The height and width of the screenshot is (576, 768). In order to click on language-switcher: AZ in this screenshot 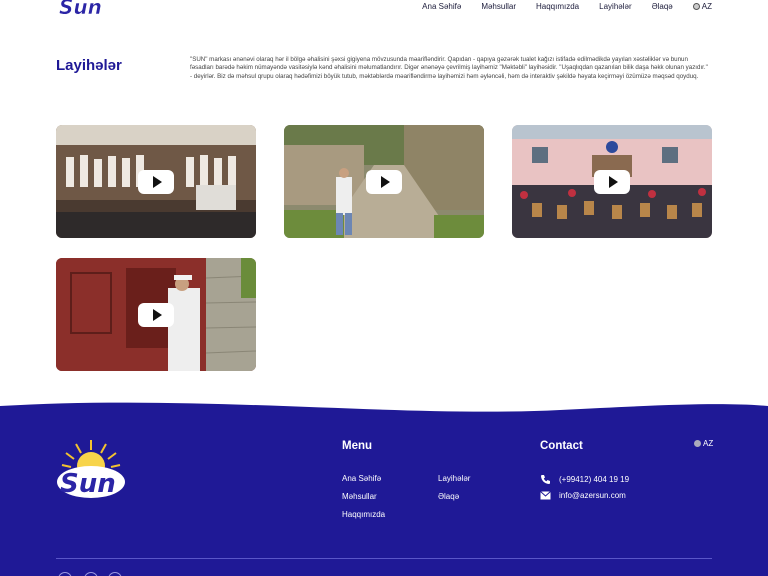, I will do `click(702, 6)`.